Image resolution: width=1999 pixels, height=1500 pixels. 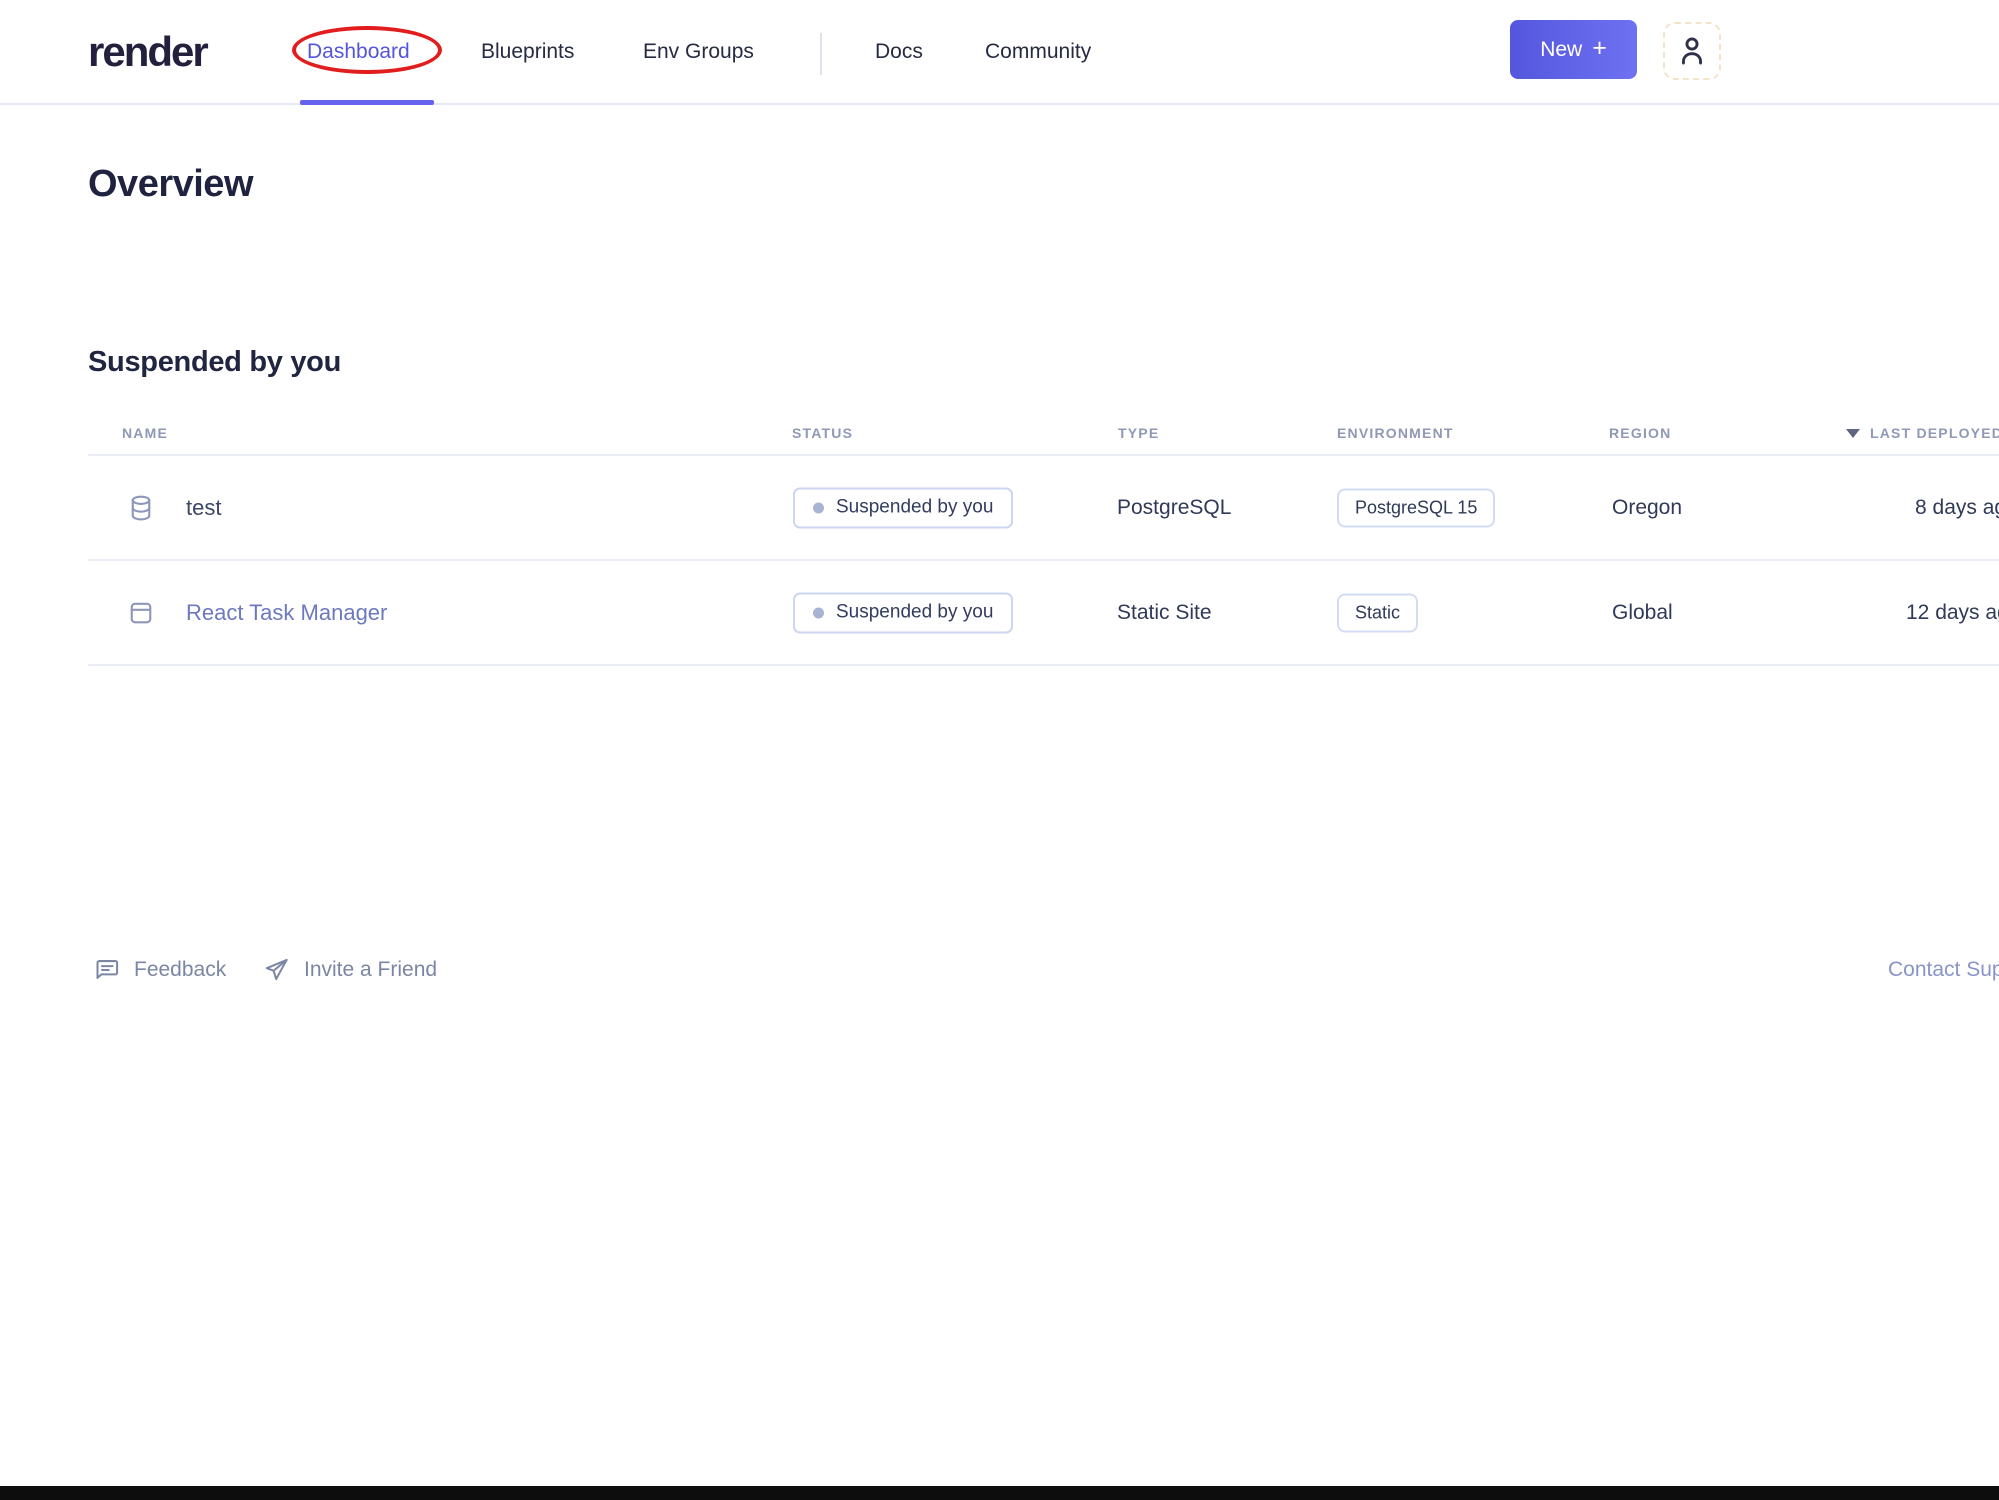 I want to click on environment-badge: PostgreSQL 15, so click(x=1416, y=507).